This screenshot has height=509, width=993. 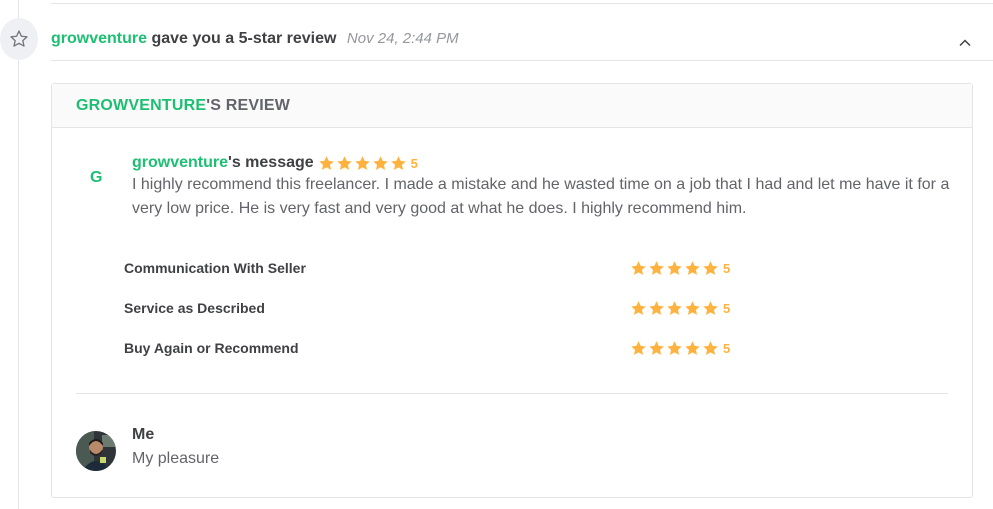 I want to click on overall-rating-value: 5, so click(x=414, y=163).